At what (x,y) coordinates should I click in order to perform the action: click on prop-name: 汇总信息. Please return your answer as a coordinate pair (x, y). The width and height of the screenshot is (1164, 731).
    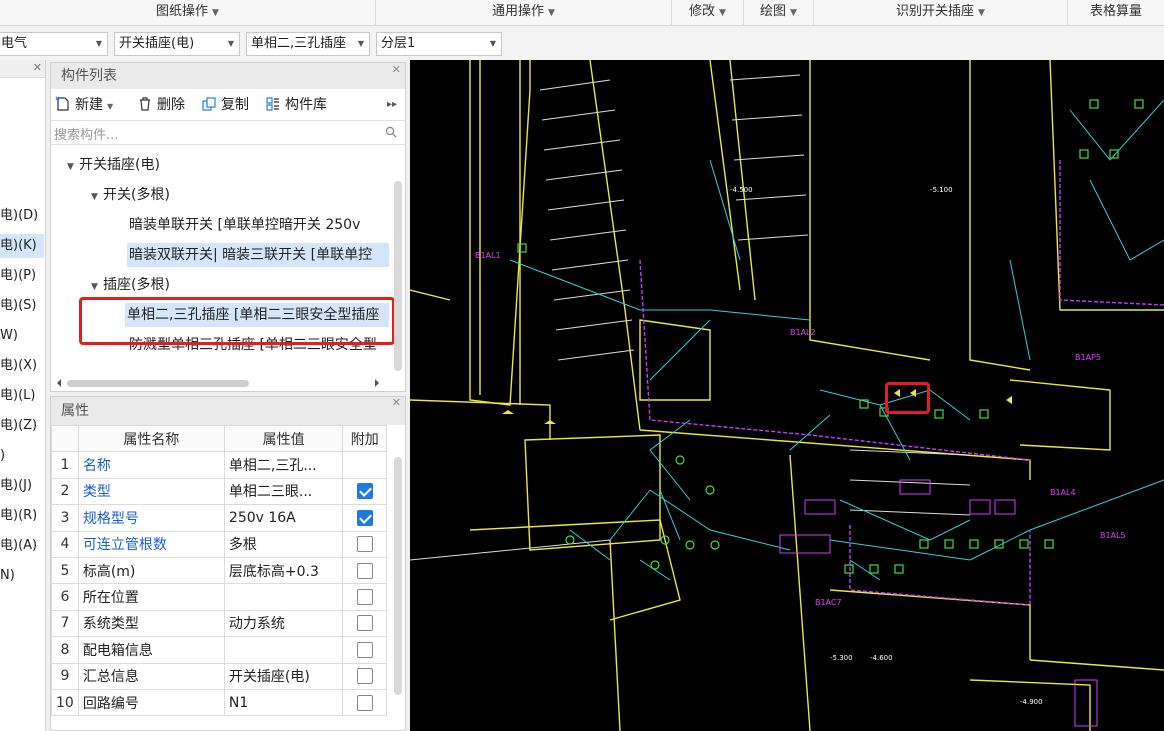
    Looking at the image, I should click on (151, 676).